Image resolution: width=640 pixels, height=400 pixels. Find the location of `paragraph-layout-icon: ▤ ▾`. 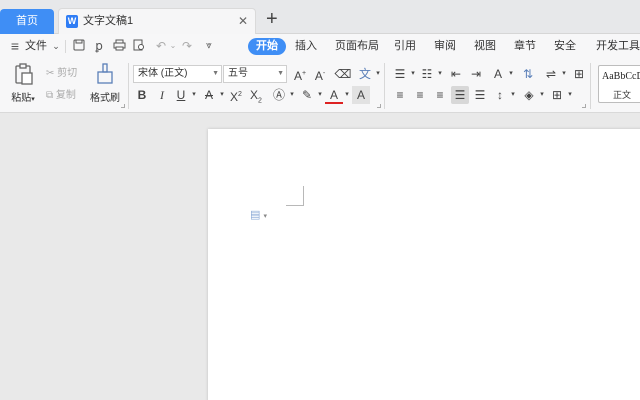

paragraph-layout-icon: ▤ ▾ is located at coordinates (258, 214).